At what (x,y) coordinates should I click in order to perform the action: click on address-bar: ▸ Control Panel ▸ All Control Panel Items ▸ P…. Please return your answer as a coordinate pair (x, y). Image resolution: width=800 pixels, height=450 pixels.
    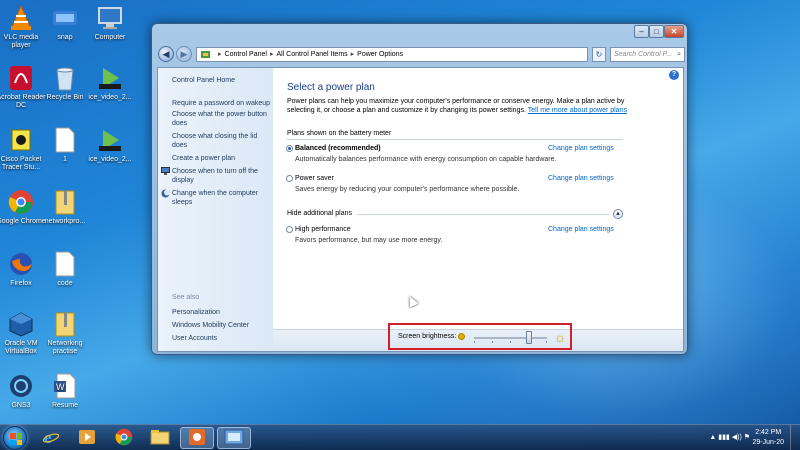
    Looking at the image, I should click on (392, 54).